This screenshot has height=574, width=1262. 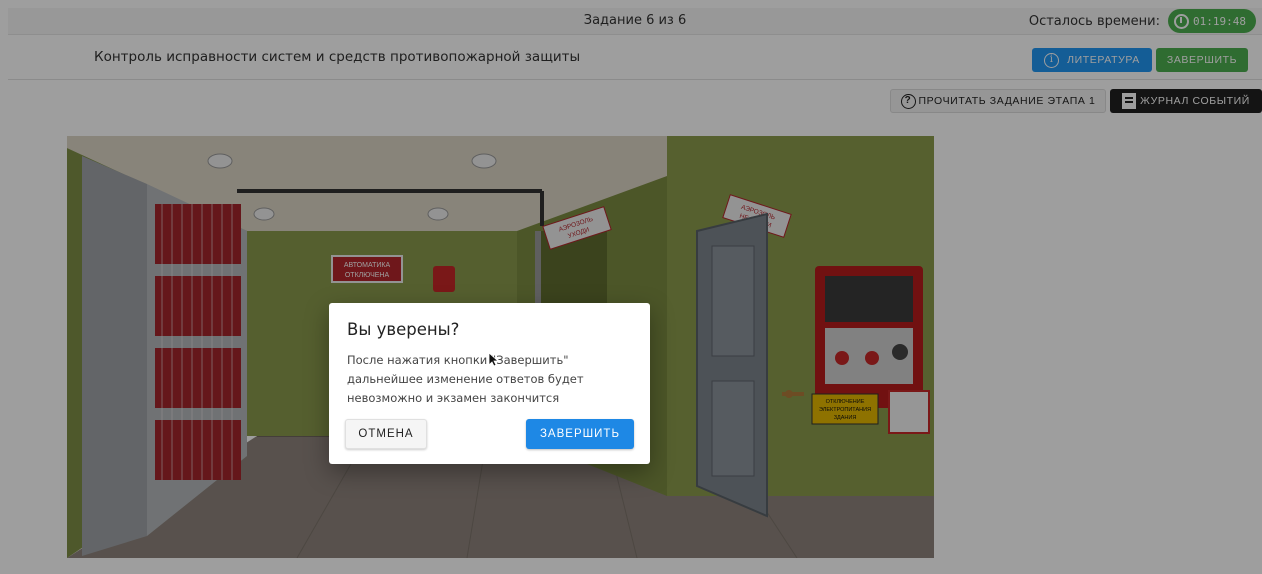 What do you see at coordinates (403, 329) in the screenshot?
I see `dialog-title: Вы уверены?` at bounding box center [403, 329].